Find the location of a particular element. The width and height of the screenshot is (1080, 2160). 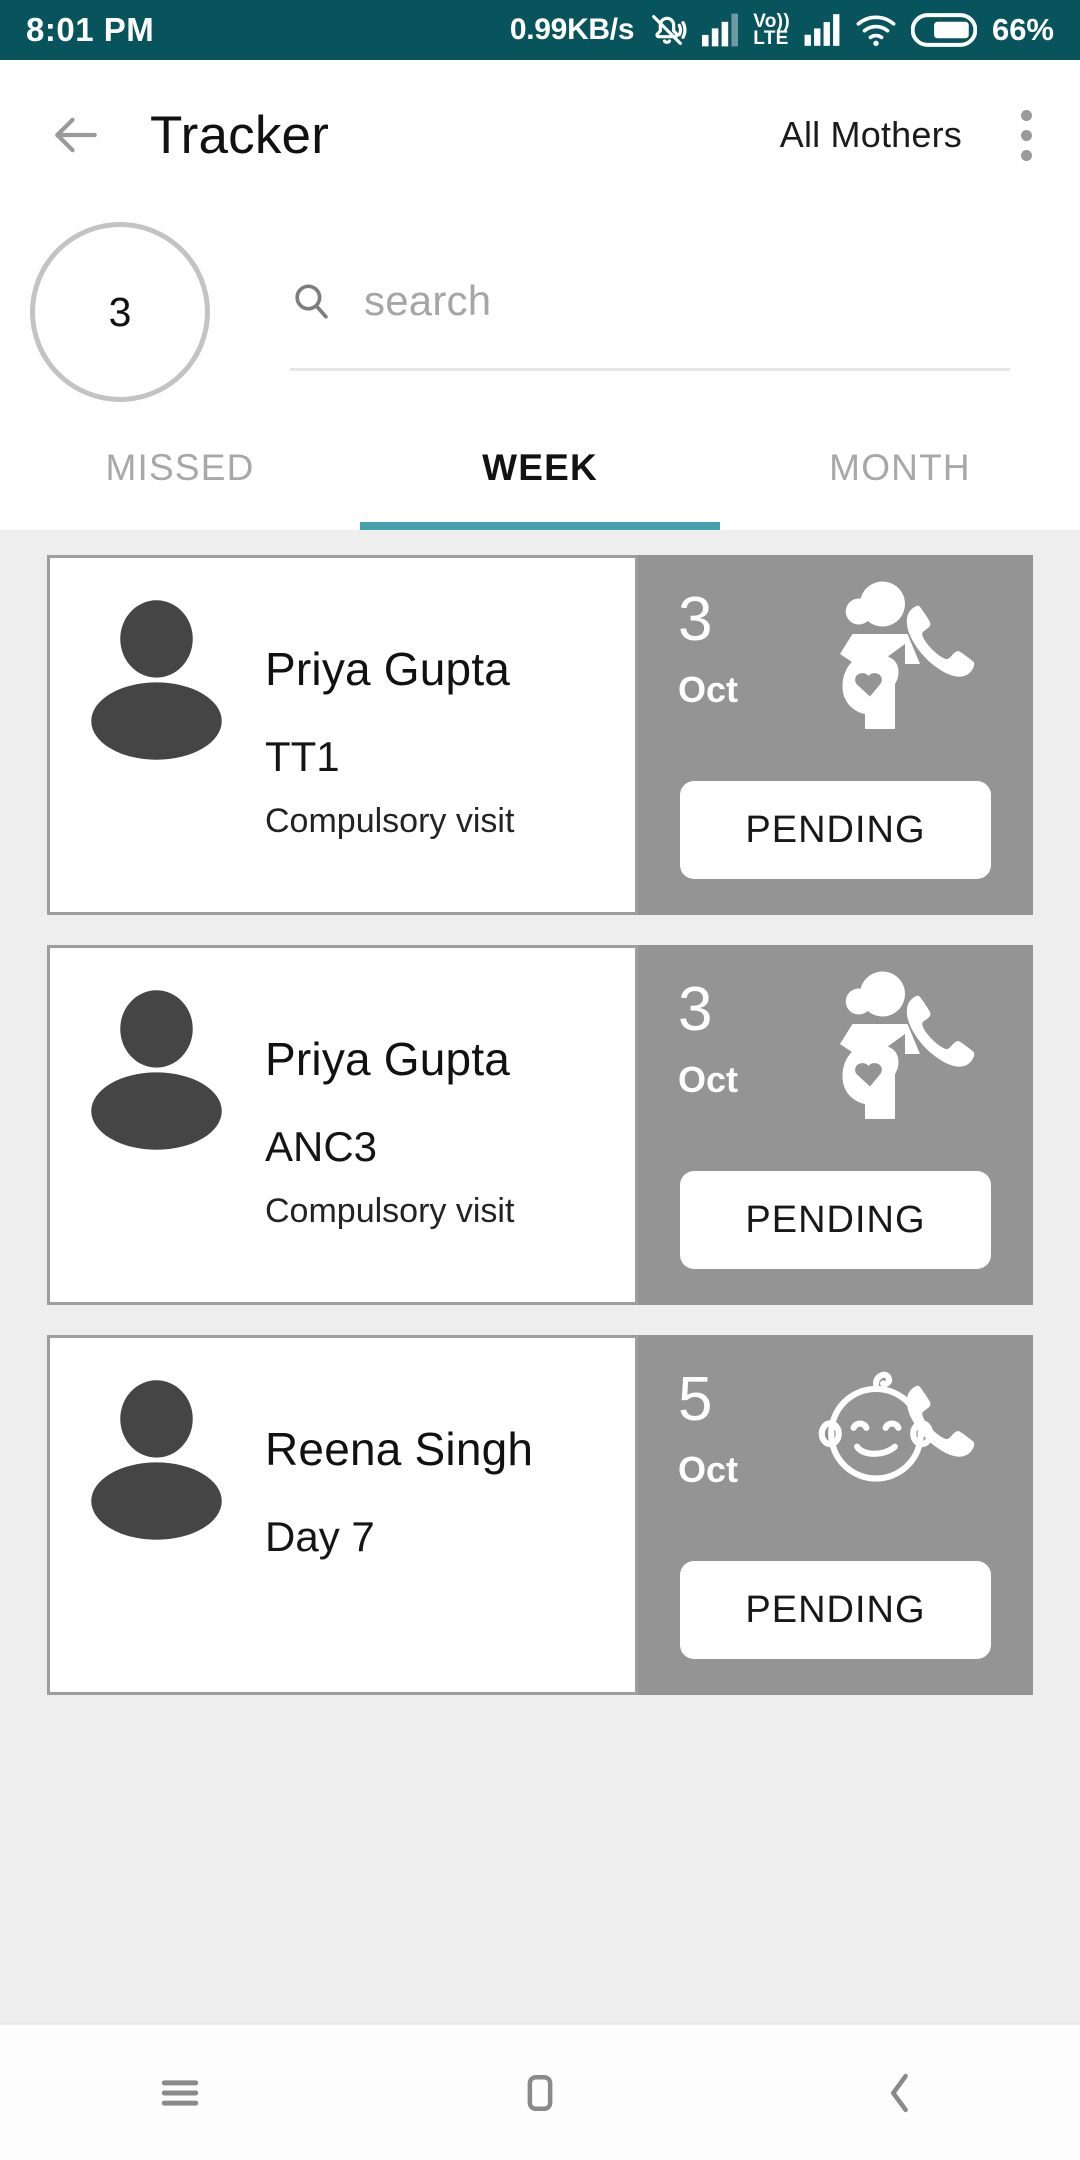

visit-code: Day 7 is located at coordinates (320, 1536).